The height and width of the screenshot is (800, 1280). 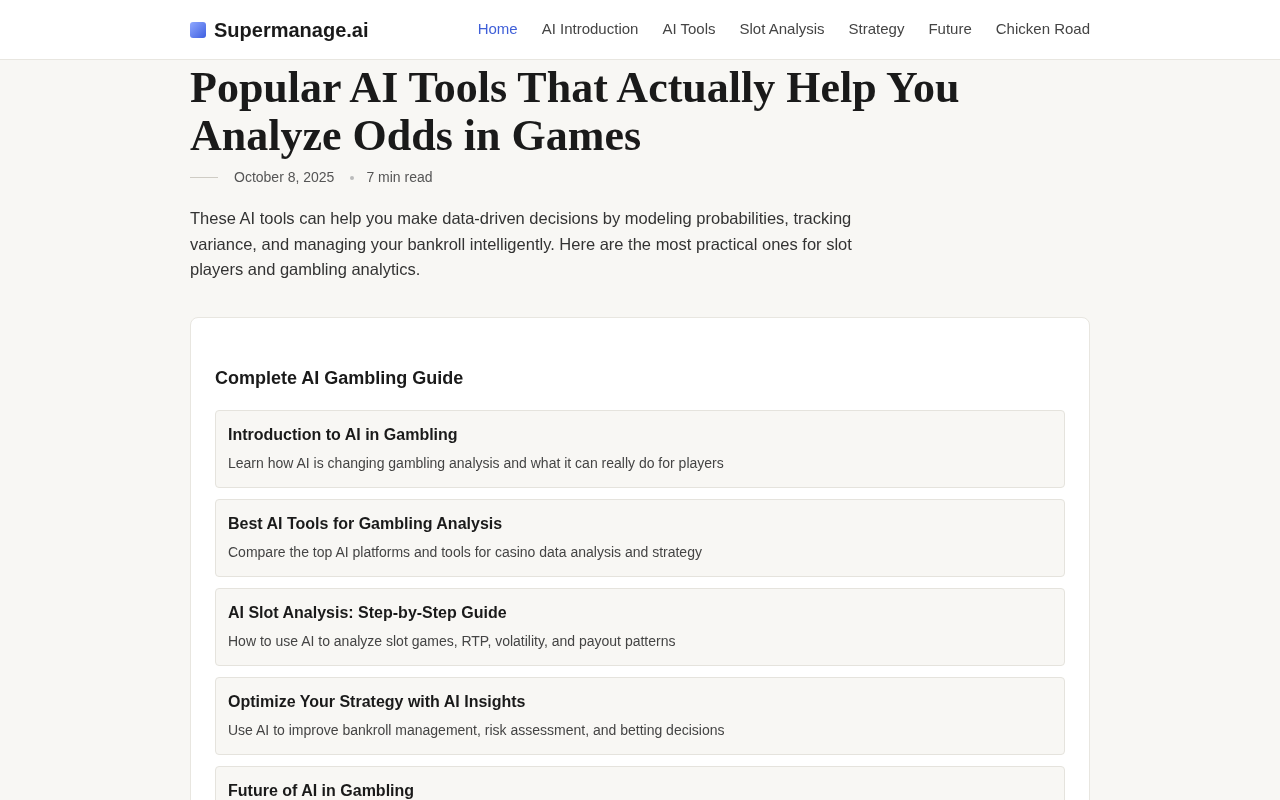 What do you see at coordinates (366, 523) in the screenshot?
I see `guide-item-title: Best AI Tools for Gambling Analysis` at bounding box center [366, 523].